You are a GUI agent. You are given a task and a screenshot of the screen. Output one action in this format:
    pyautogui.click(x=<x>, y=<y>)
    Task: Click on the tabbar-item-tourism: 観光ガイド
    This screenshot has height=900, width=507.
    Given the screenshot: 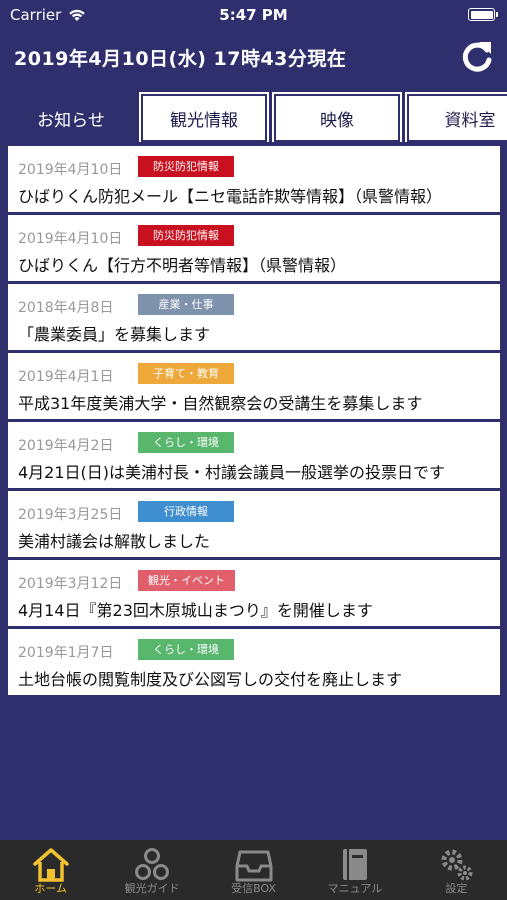 What is the action you would take?
    pyautogui.click(x=151, y=870)
    